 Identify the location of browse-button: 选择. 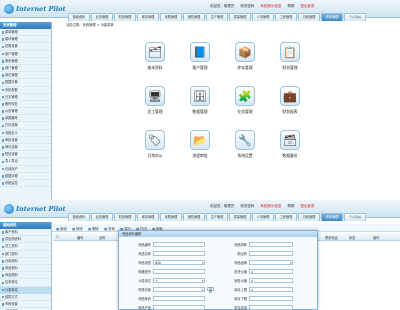
(210, 290).